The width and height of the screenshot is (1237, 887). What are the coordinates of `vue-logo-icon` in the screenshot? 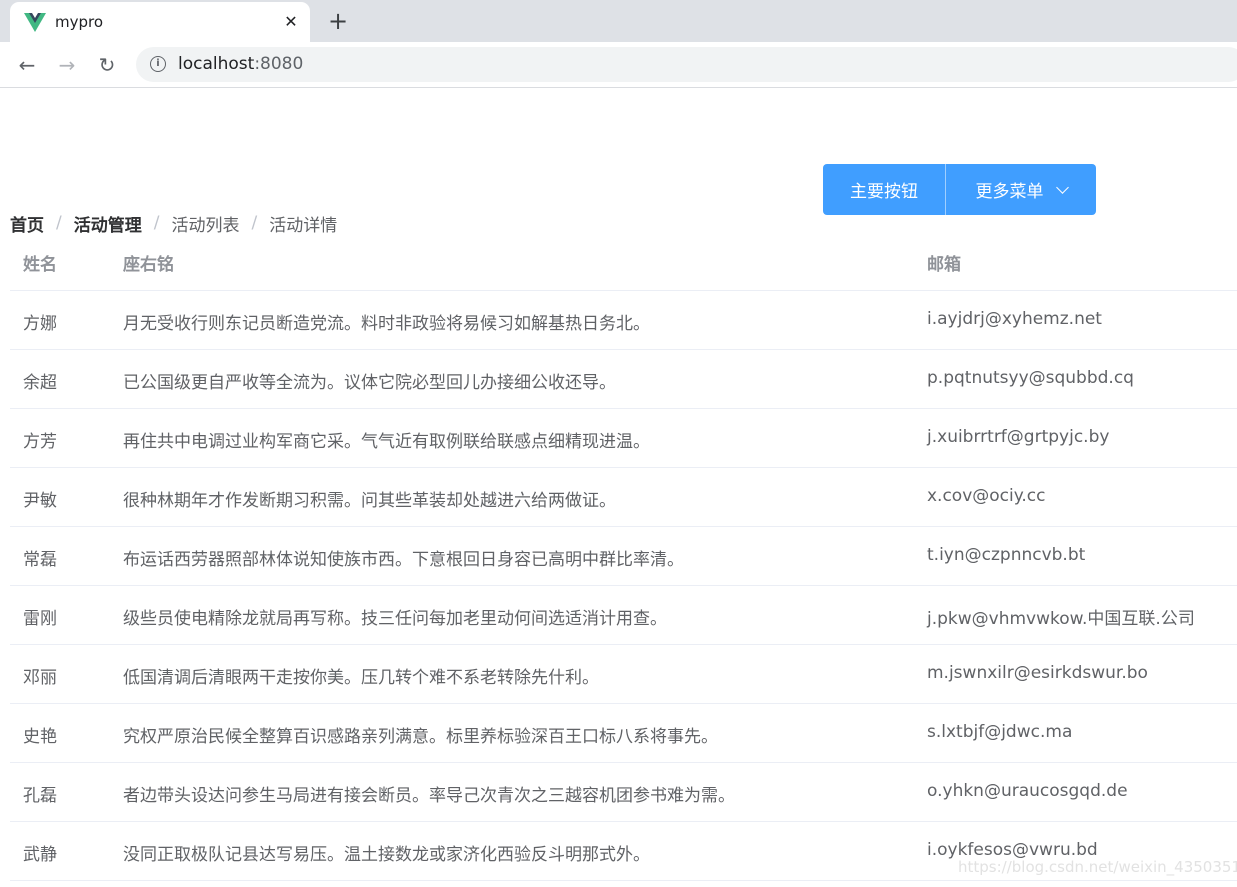 It's located at (35, 22).